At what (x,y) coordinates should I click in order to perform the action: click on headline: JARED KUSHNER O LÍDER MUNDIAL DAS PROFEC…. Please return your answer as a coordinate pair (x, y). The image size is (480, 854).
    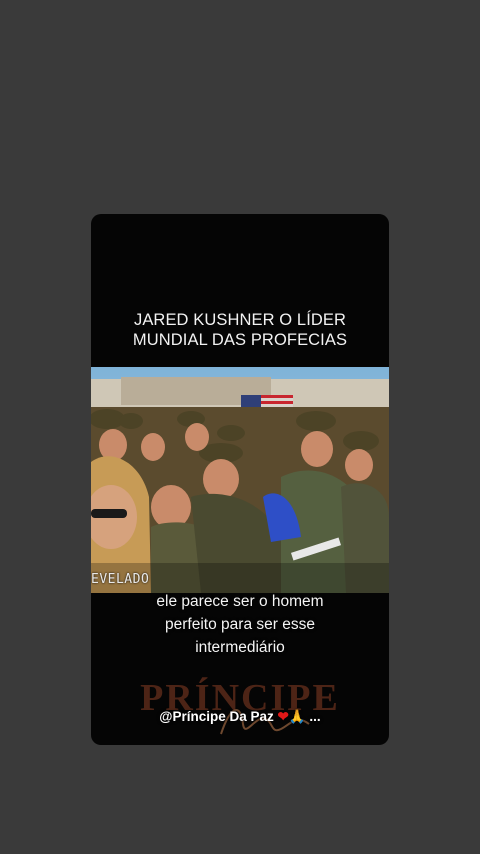
    Looking at the image, I should click on (240, 330).